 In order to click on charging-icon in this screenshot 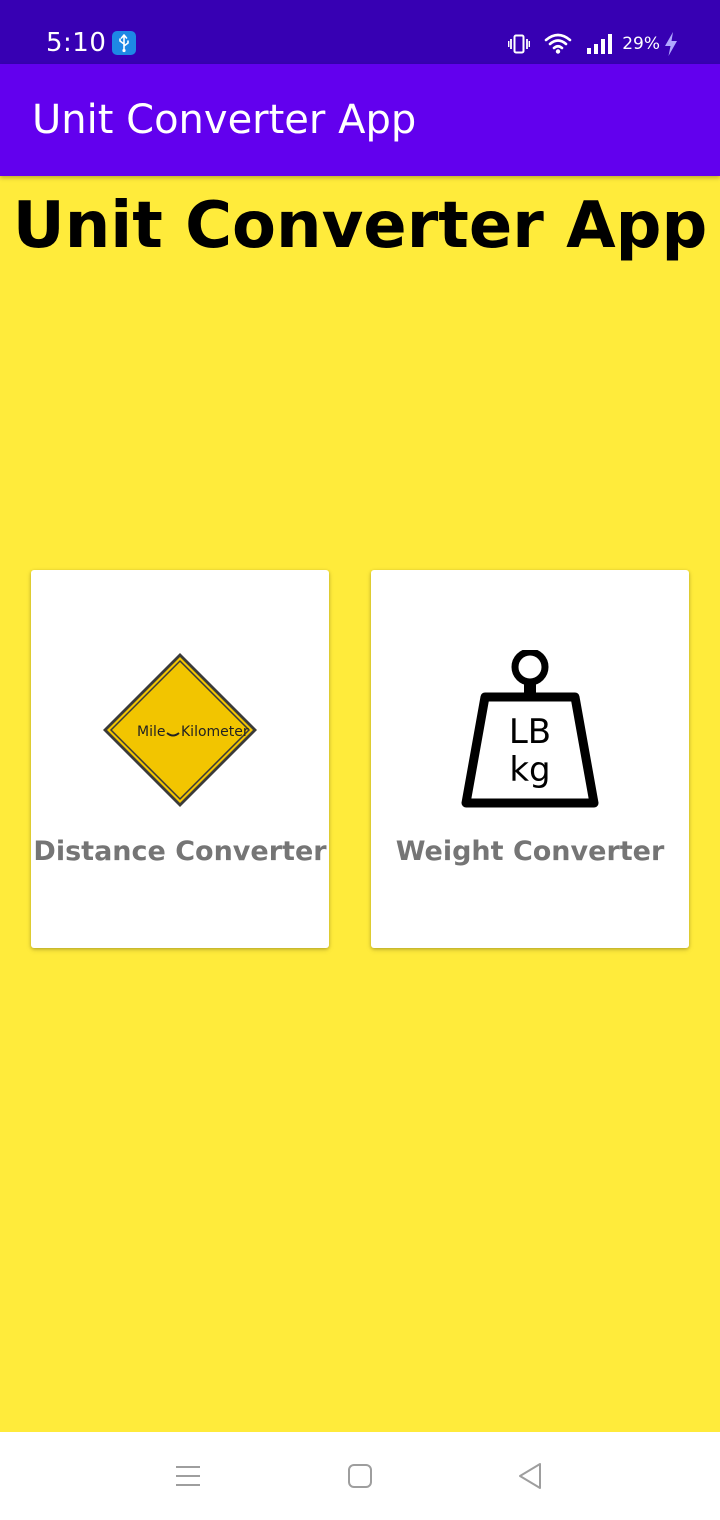, I will do `click(671, 44)`.